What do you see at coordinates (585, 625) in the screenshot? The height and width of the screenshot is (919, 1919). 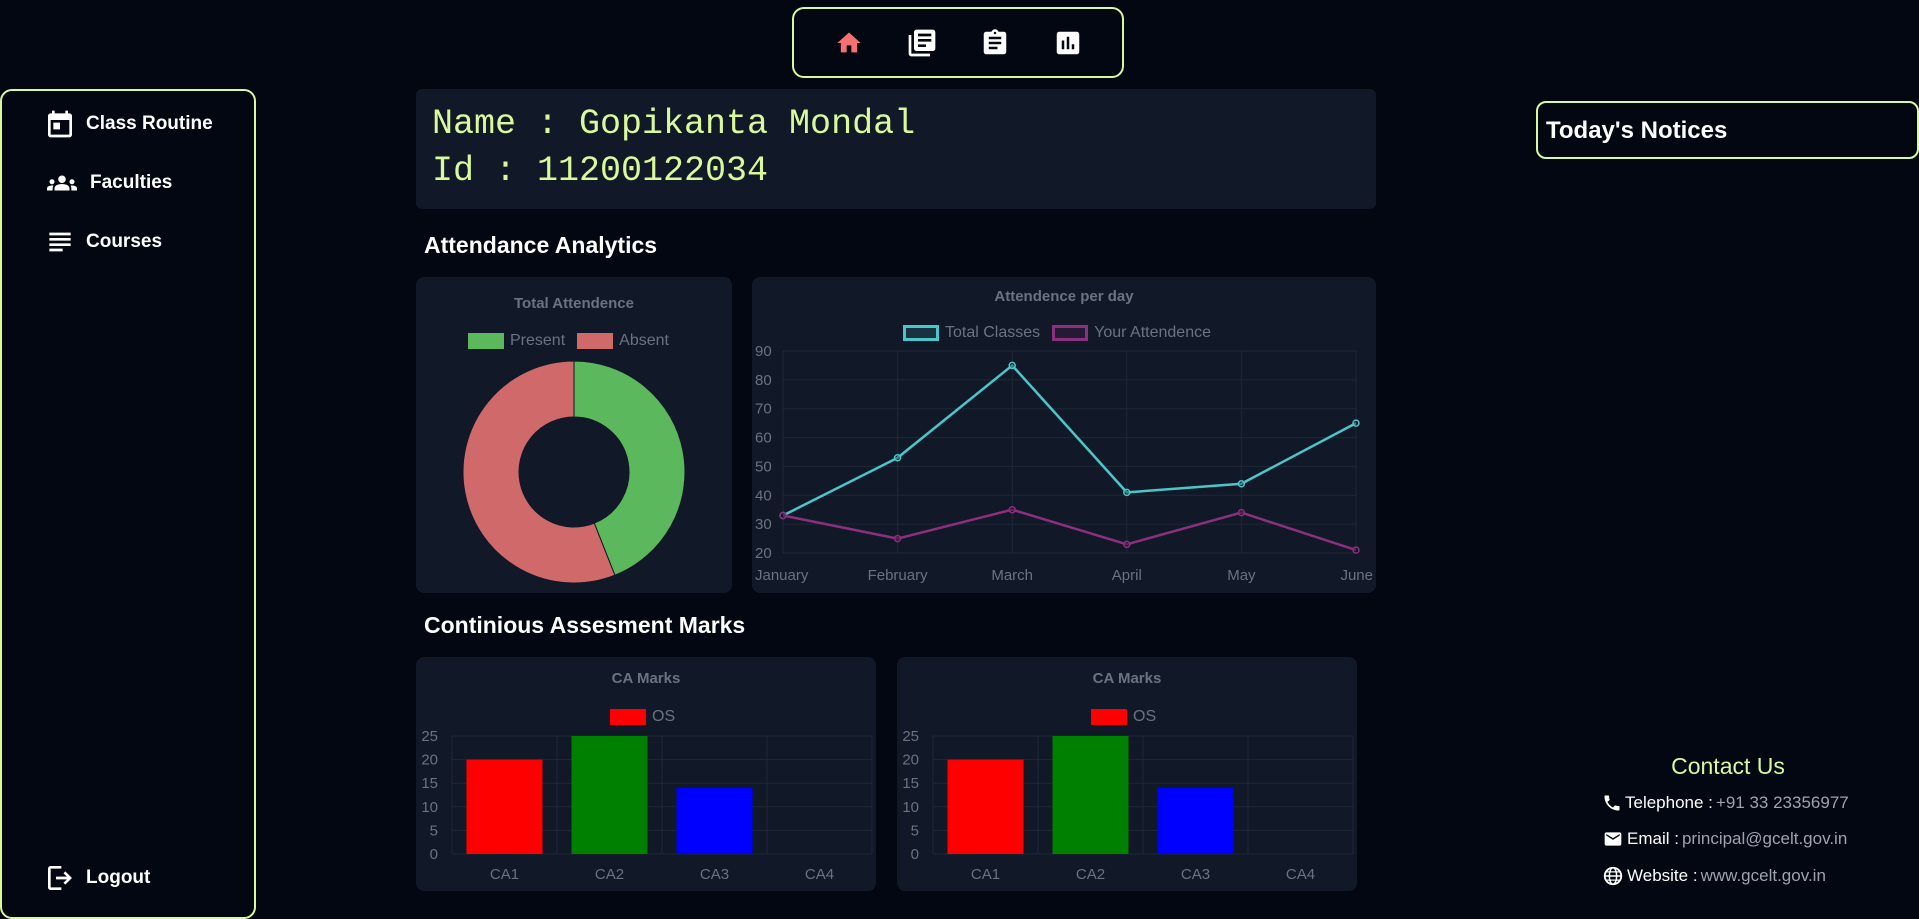 I see `ca-section-title: Continious Assesment Marks` at bounding box center [585, 625].